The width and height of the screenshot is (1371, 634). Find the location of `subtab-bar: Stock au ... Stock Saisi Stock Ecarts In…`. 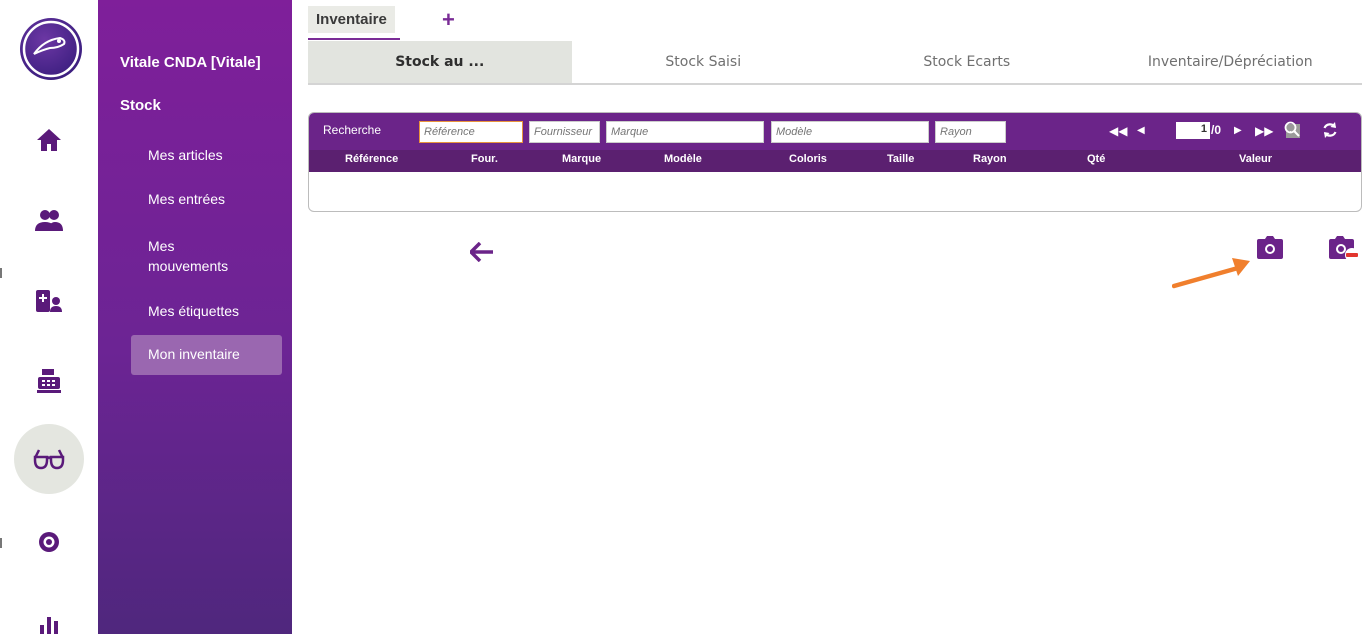

subtab-bar: Stock au ... Stock Saisi Stock Ecarts In… is located at coordinates (835, 63).